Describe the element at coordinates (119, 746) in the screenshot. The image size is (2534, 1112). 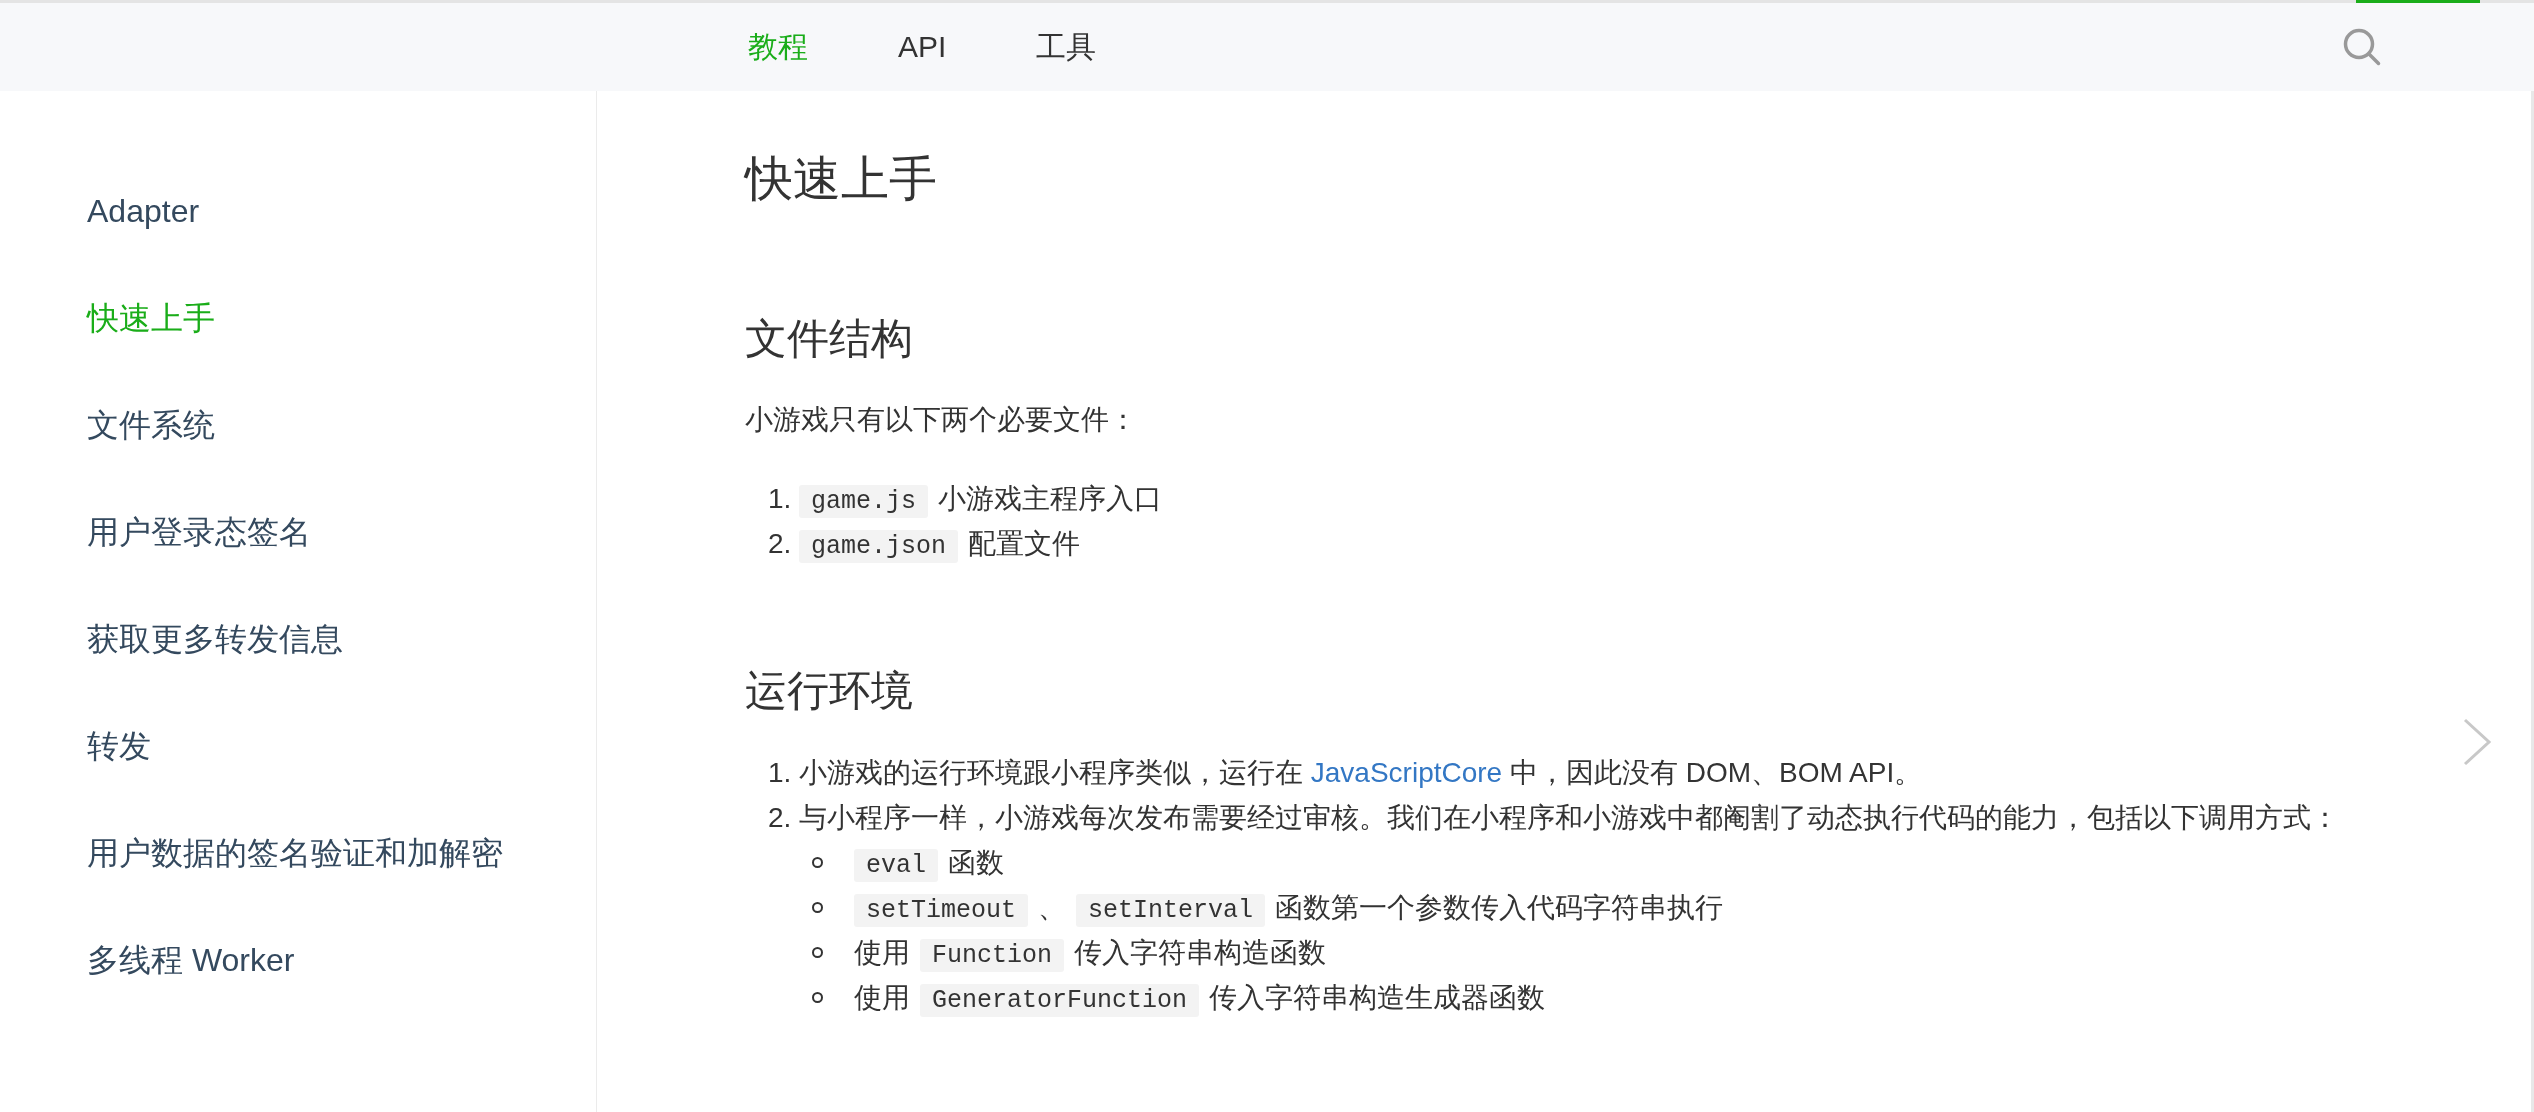
I see `sidebar-item: 转发` at that location.